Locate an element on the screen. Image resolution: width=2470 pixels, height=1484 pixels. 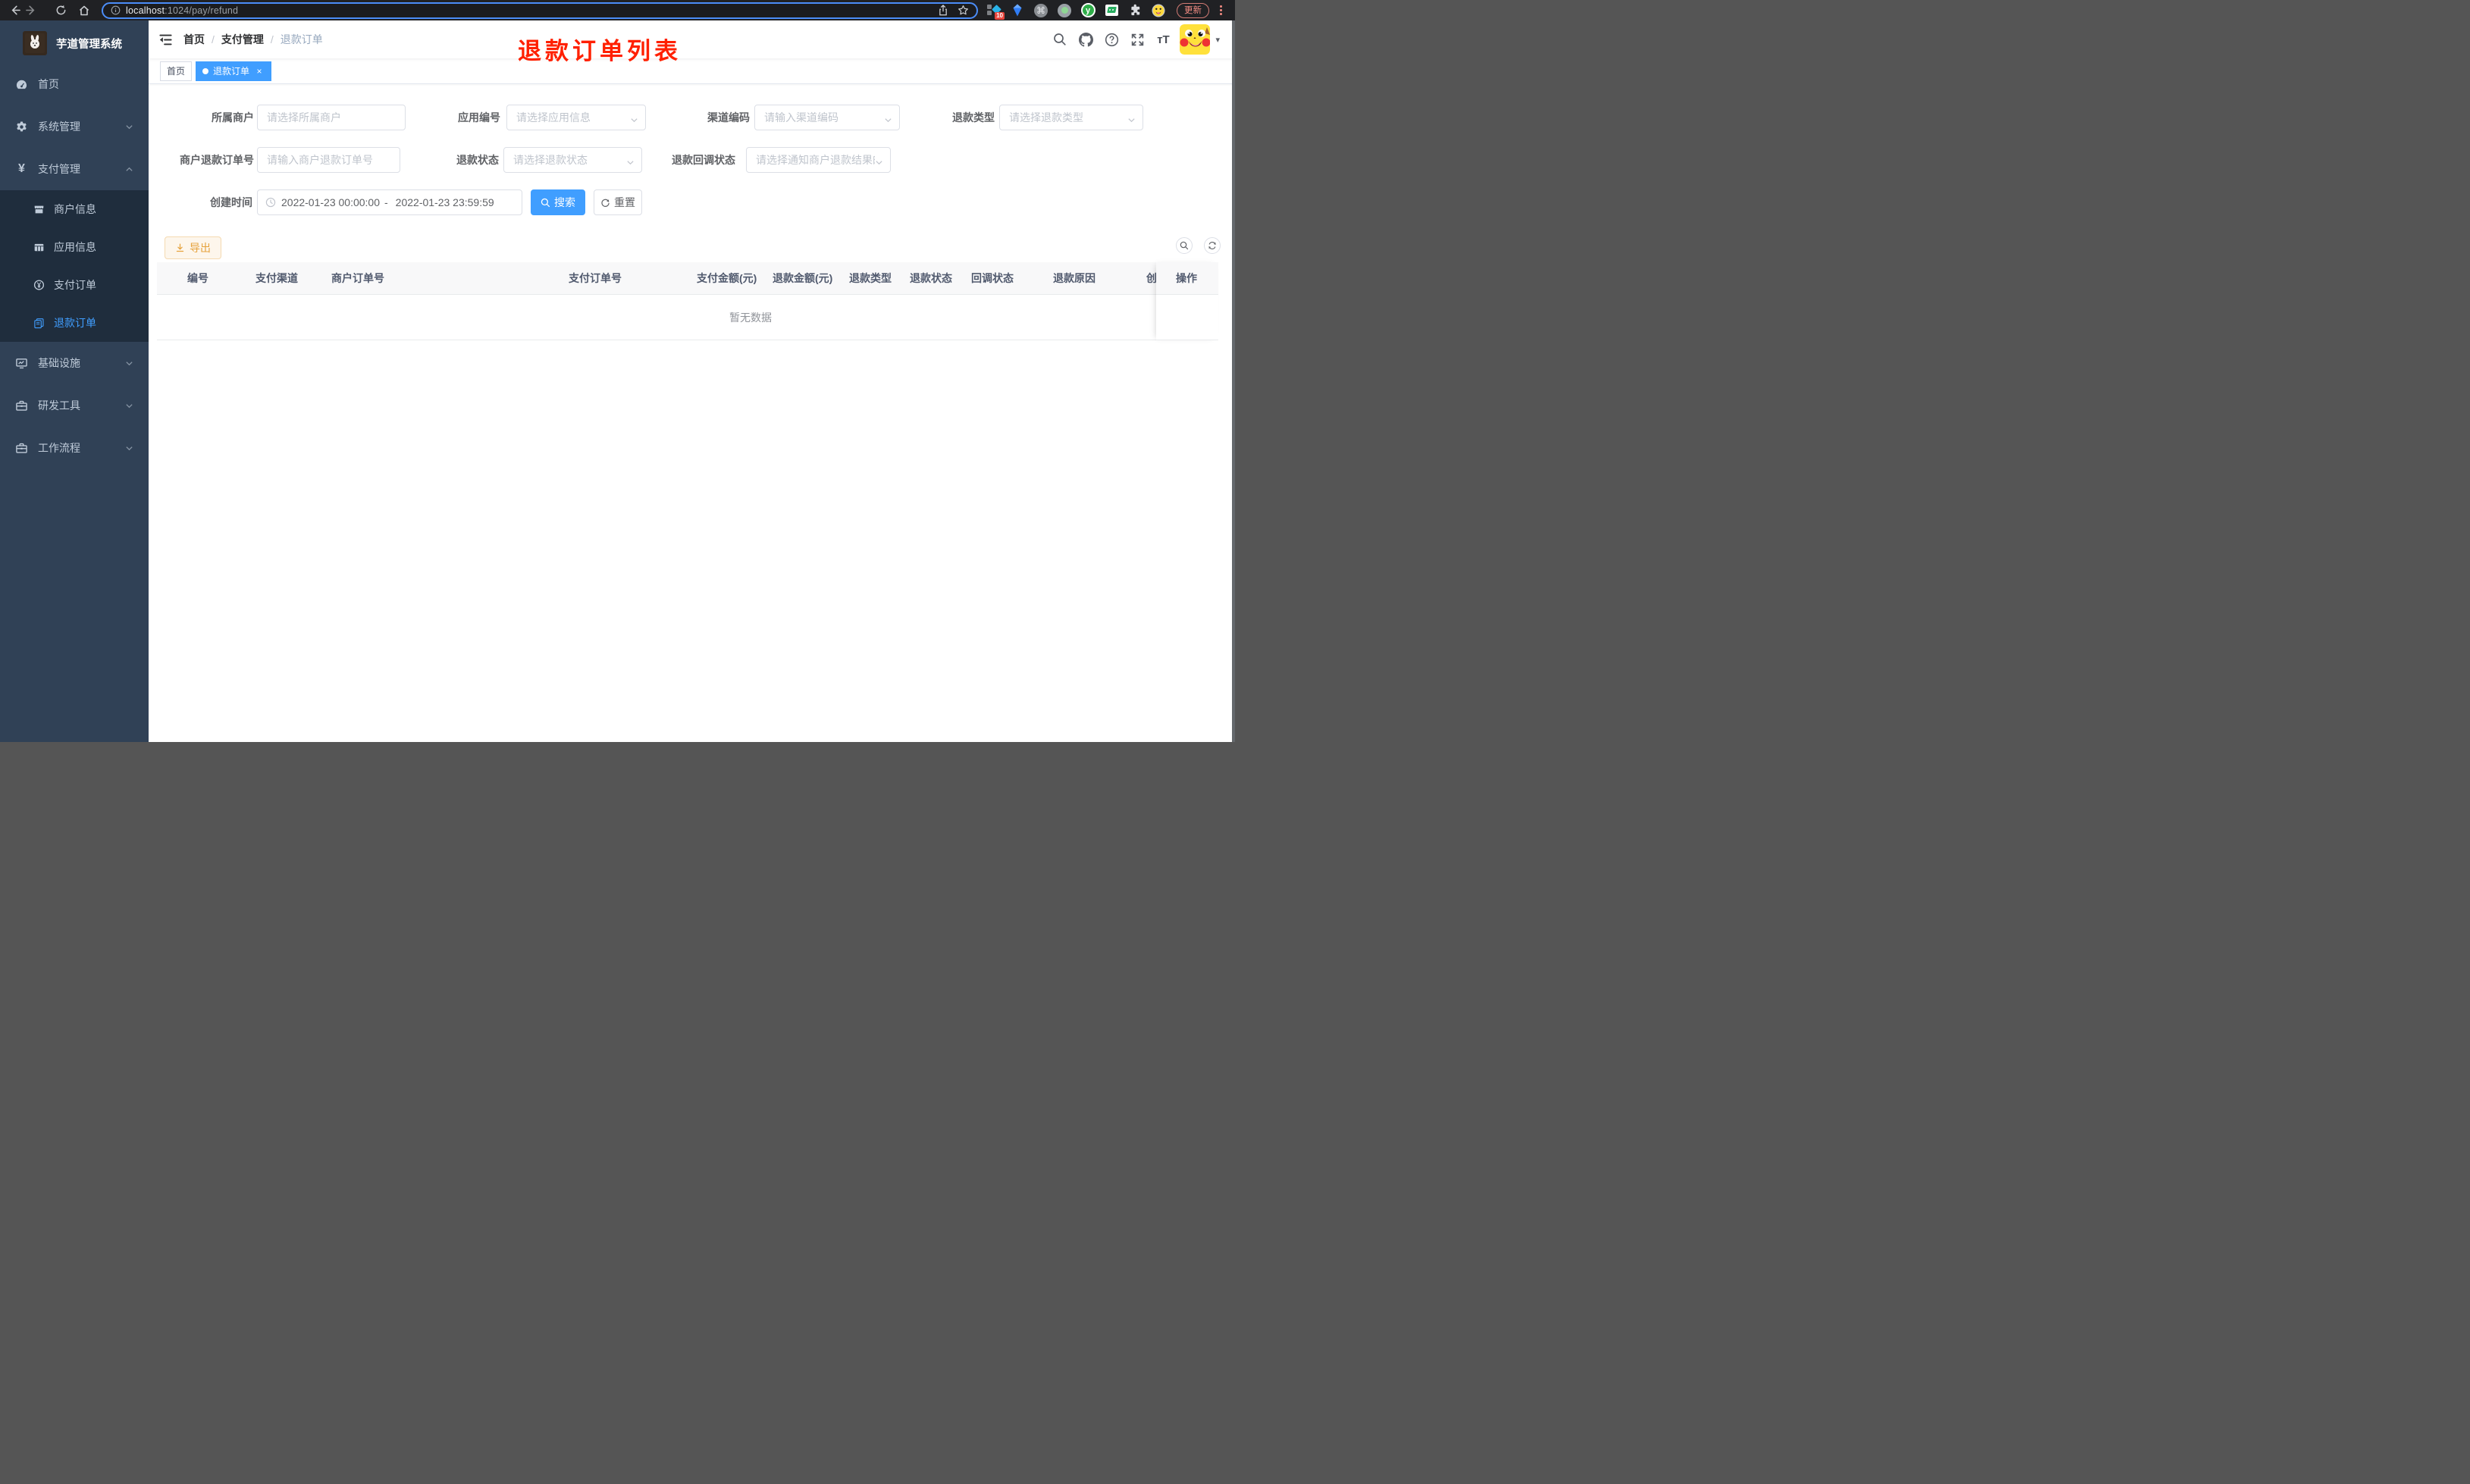
share-icon is located at coordinates (943, 10).